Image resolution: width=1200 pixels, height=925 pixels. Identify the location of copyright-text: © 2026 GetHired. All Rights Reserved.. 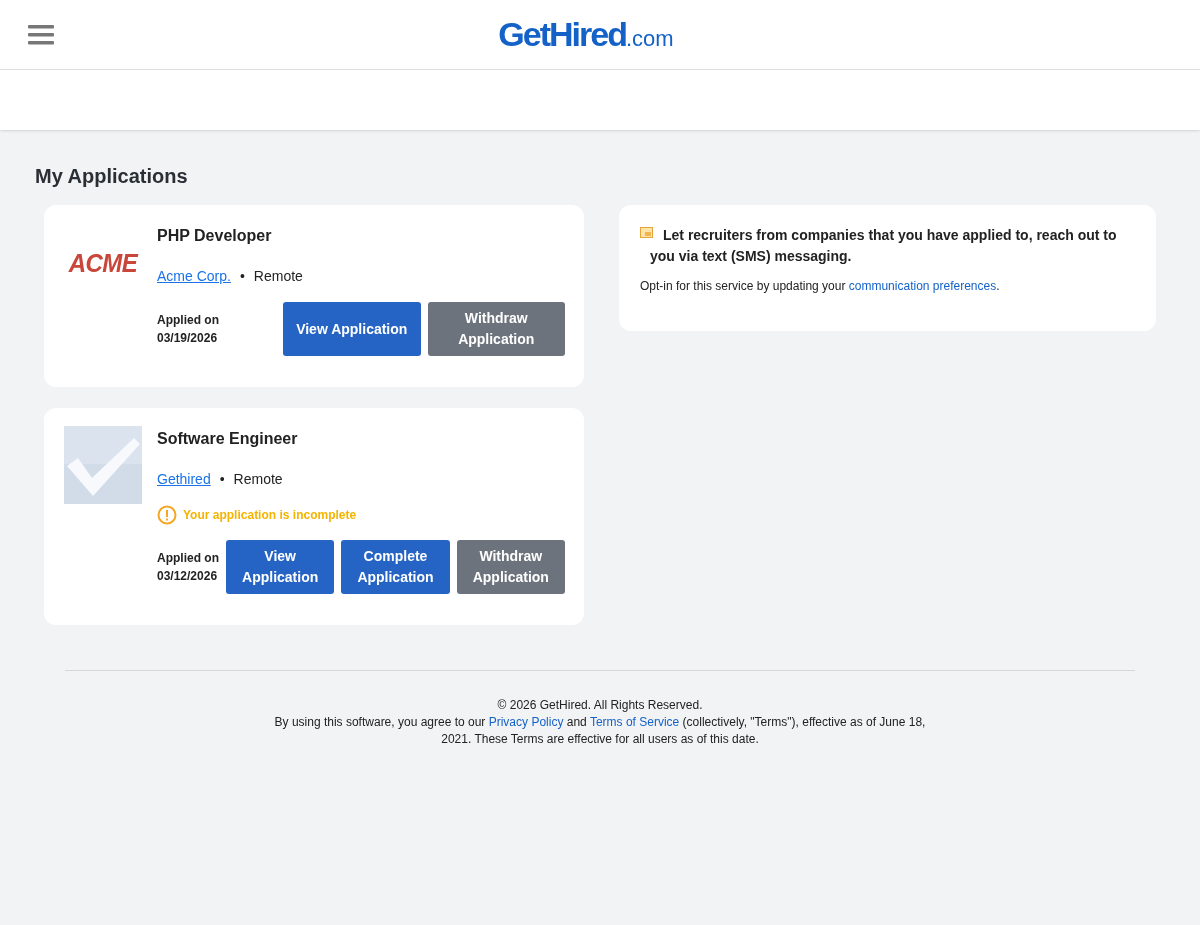
(600, 705).